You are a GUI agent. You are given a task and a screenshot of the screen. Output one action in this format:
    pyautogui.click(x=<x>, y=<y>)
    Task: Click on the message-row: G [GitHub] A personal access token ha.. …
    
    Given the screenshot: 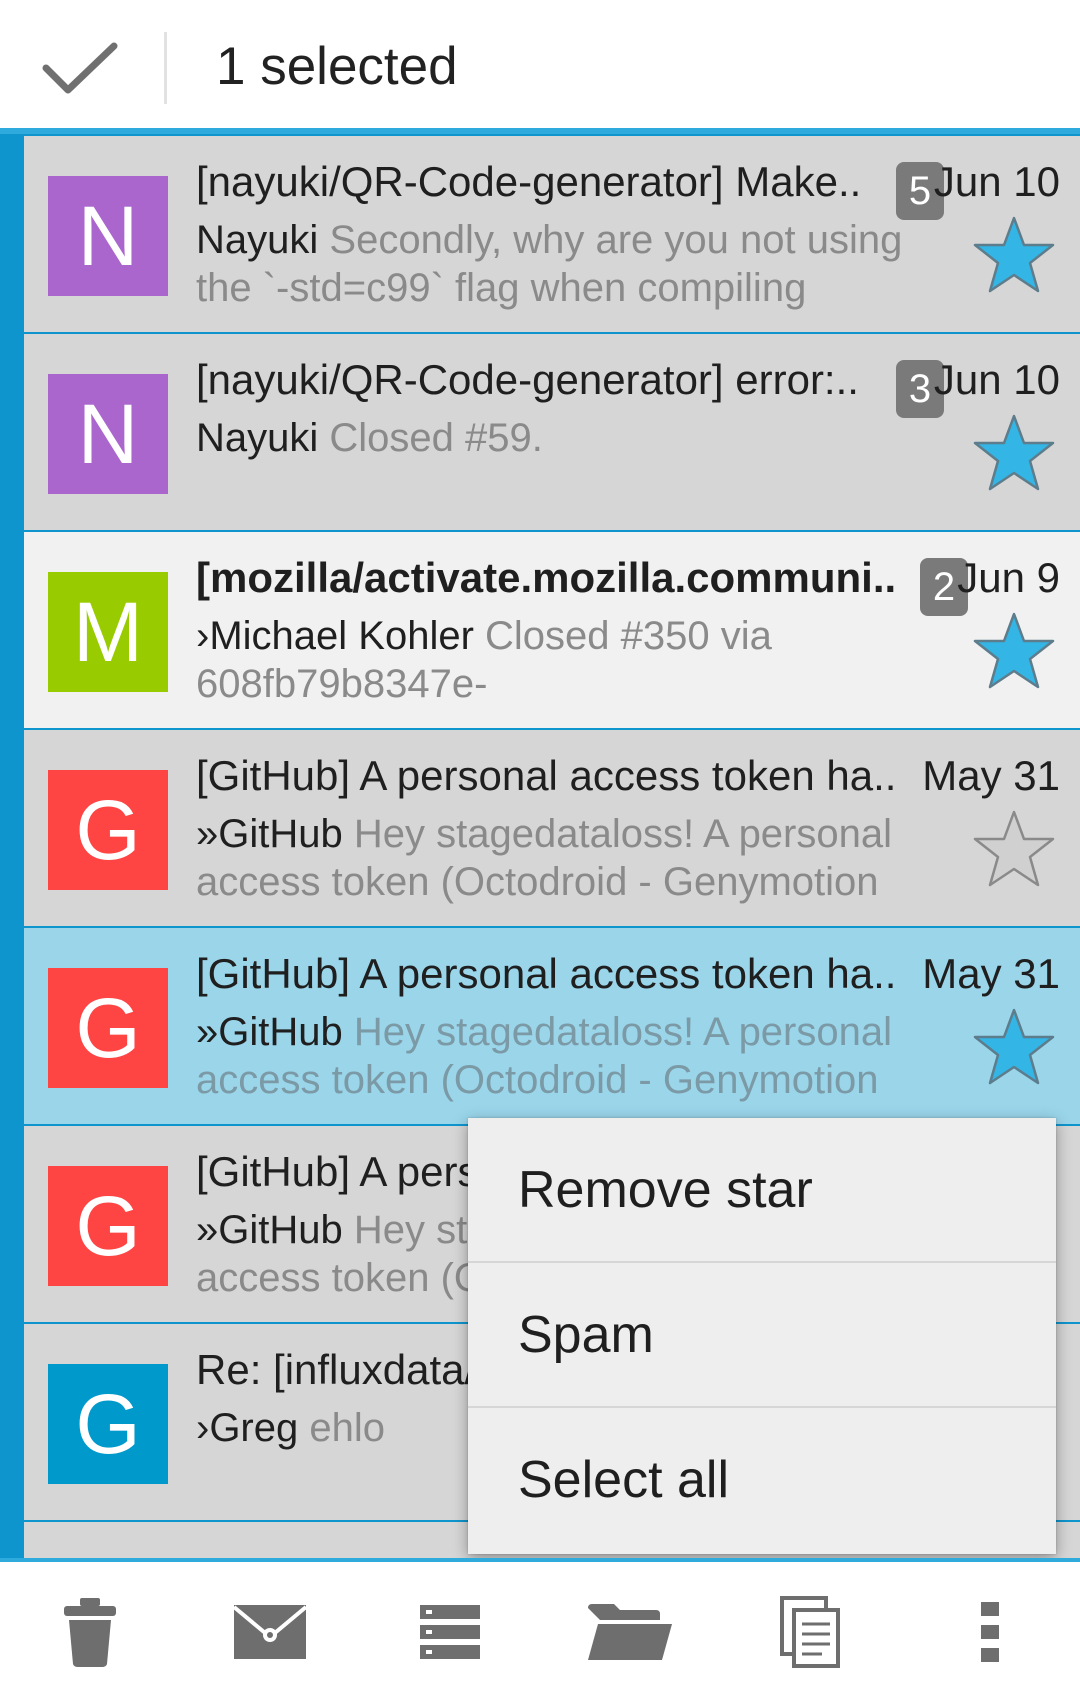 What is the action you would take?
    pyautogui.click(x=552, y=828)
    